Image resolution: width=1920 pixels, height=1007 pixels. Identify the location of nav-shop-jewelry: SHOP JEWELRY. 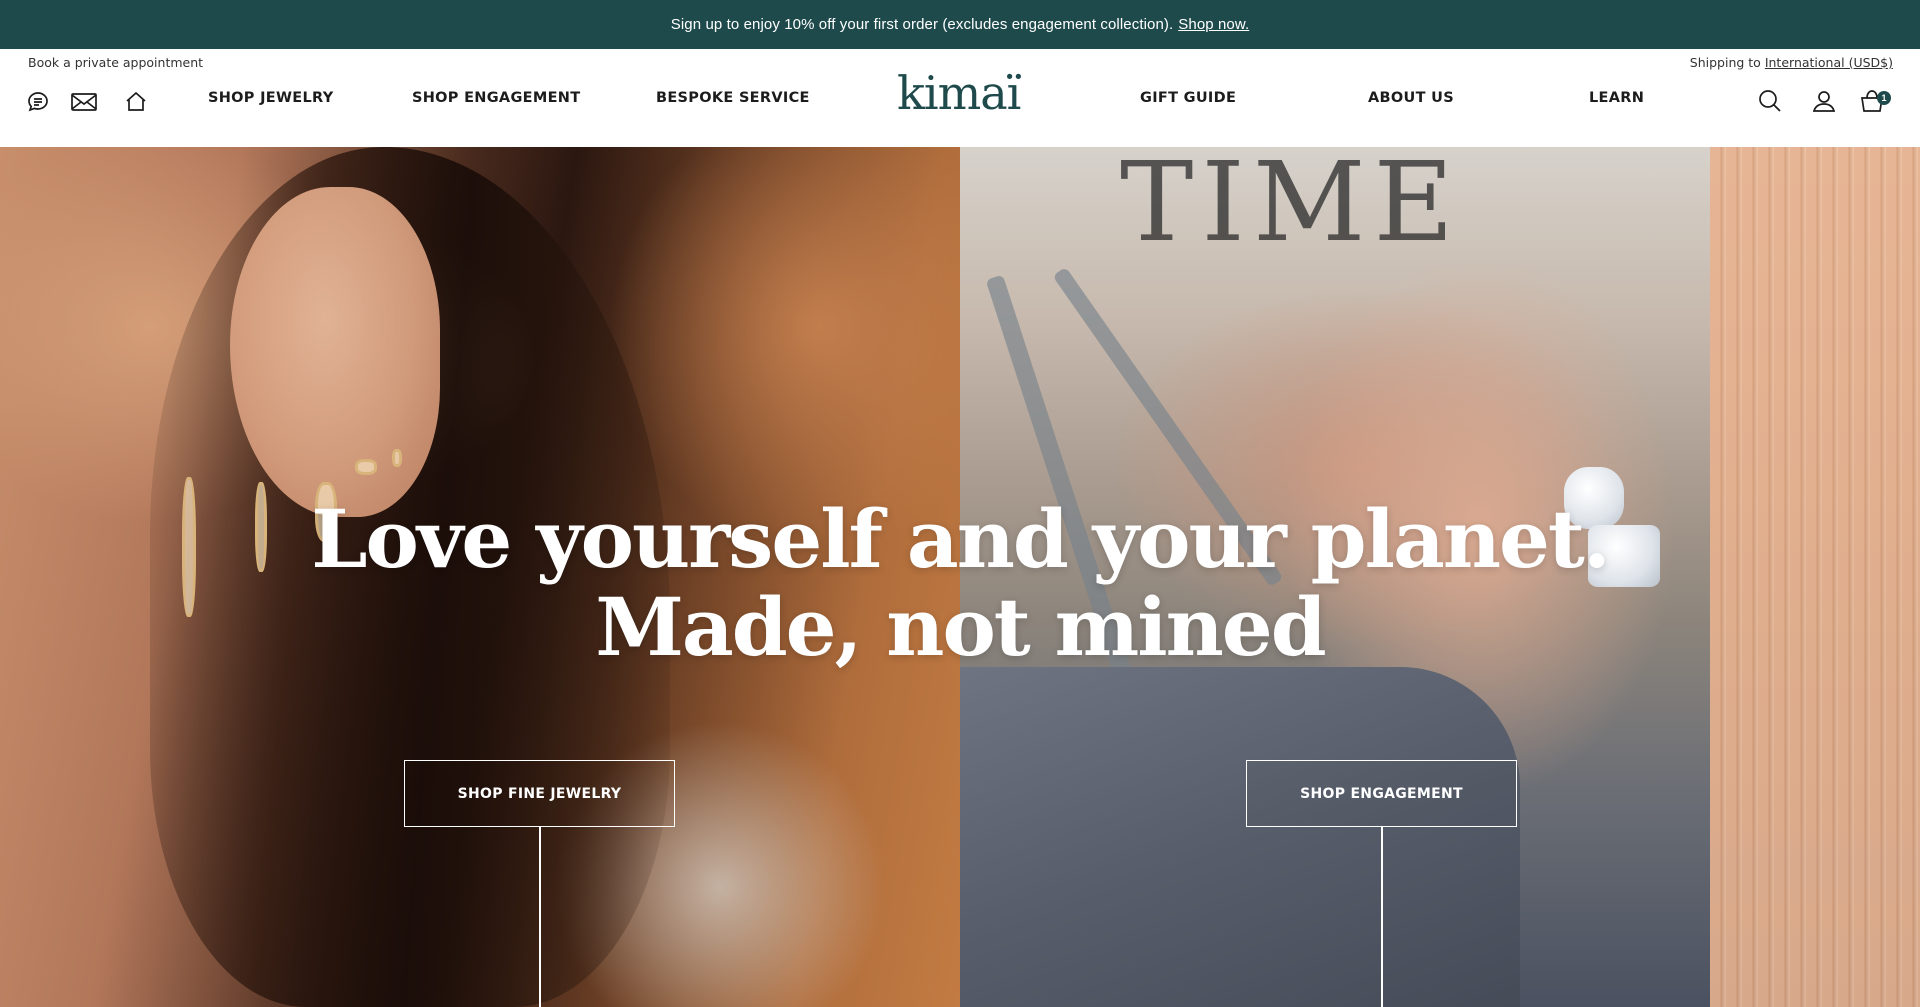
(271, 98).